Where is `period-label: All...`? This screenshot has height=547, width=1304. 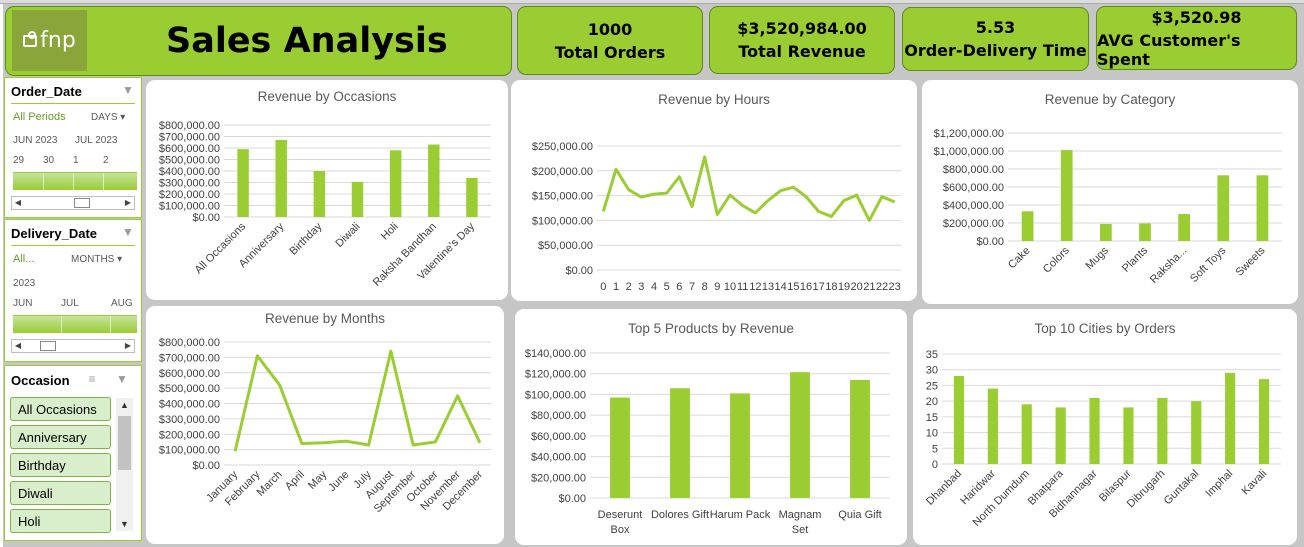
period-label: All... is located at coordinates (23, 259).